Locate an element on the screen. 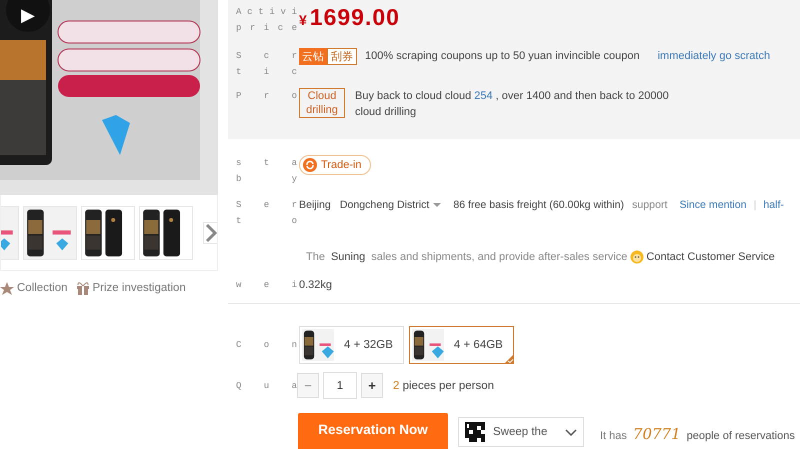 This screenshot has width=800, height=449. action-link: Collection is located at coordinates (42, 288).